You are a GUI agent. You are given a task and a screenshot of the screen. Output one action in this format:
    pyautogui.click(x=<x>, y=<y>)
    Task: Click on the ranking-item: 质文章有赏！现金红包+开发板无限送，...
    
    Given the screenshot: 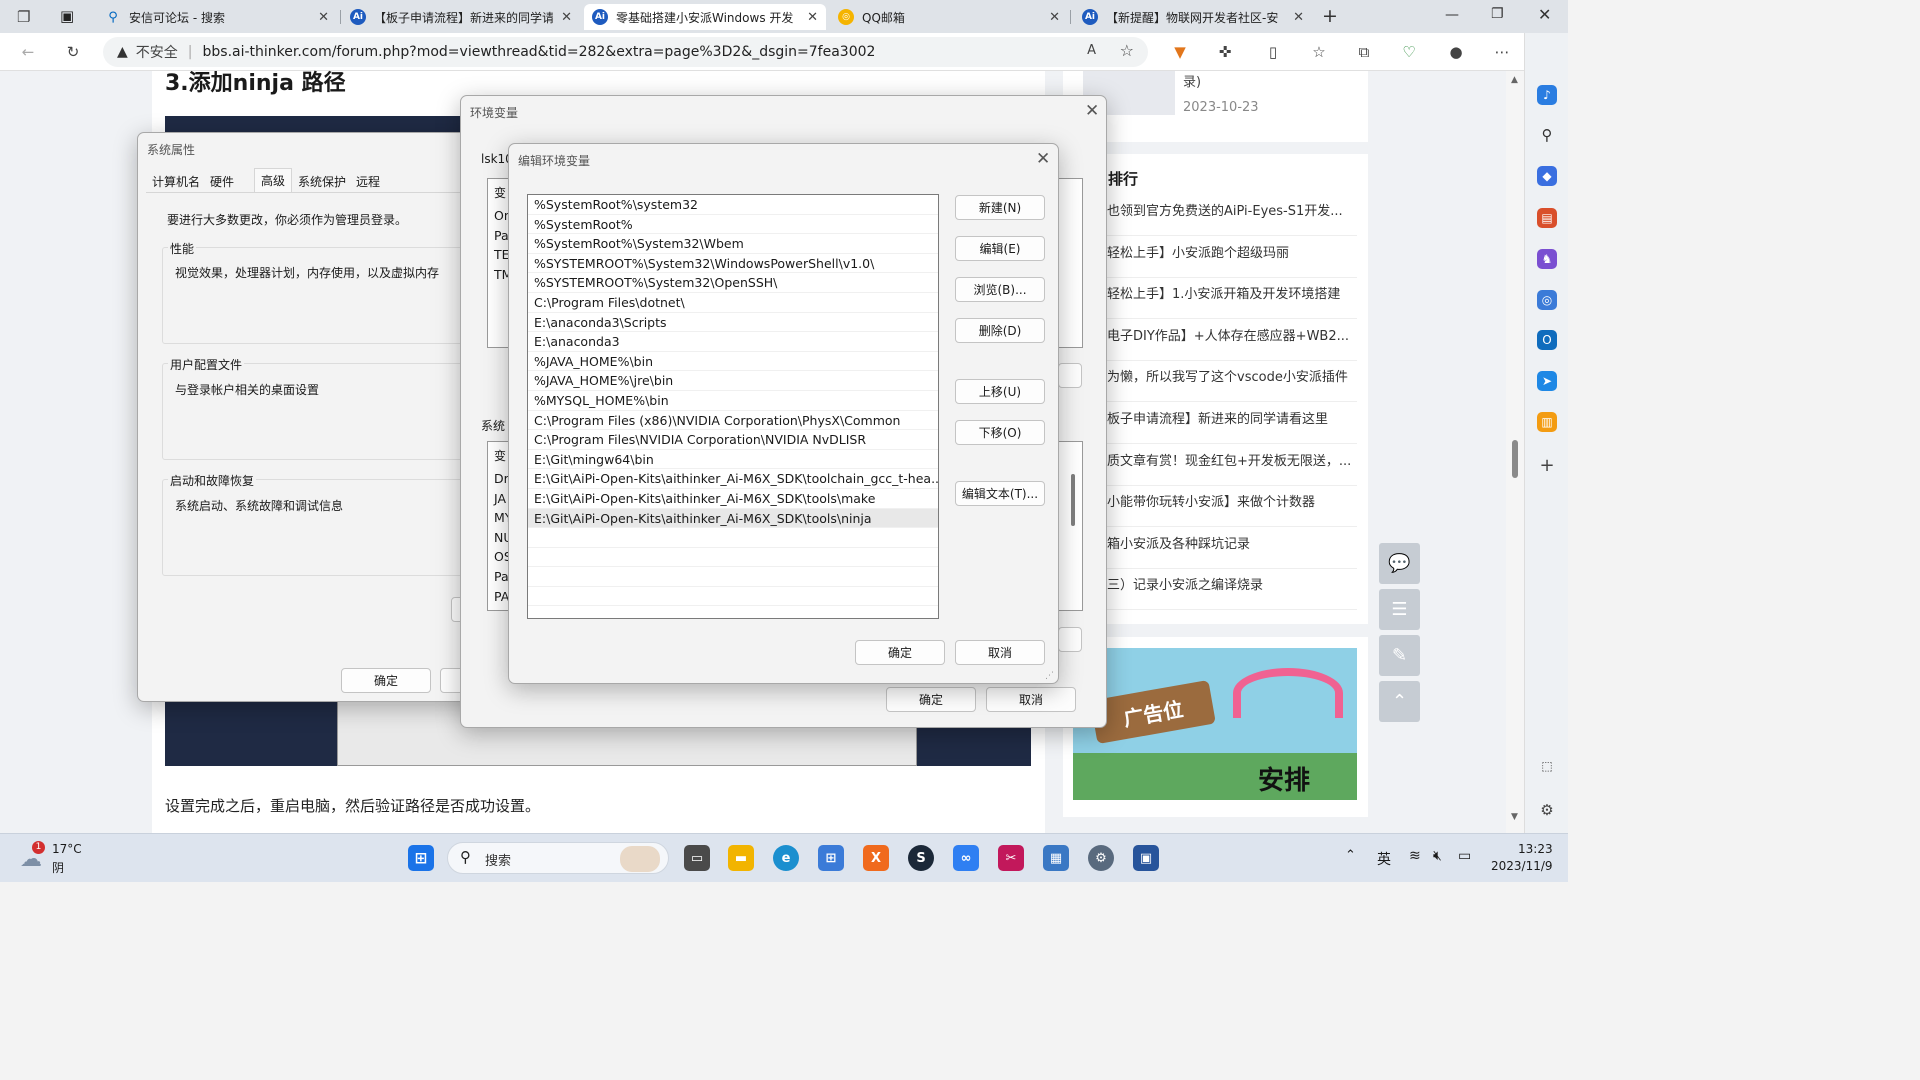 What is the action you would take?
    pyautogui.click(x=1232, y=469)
    